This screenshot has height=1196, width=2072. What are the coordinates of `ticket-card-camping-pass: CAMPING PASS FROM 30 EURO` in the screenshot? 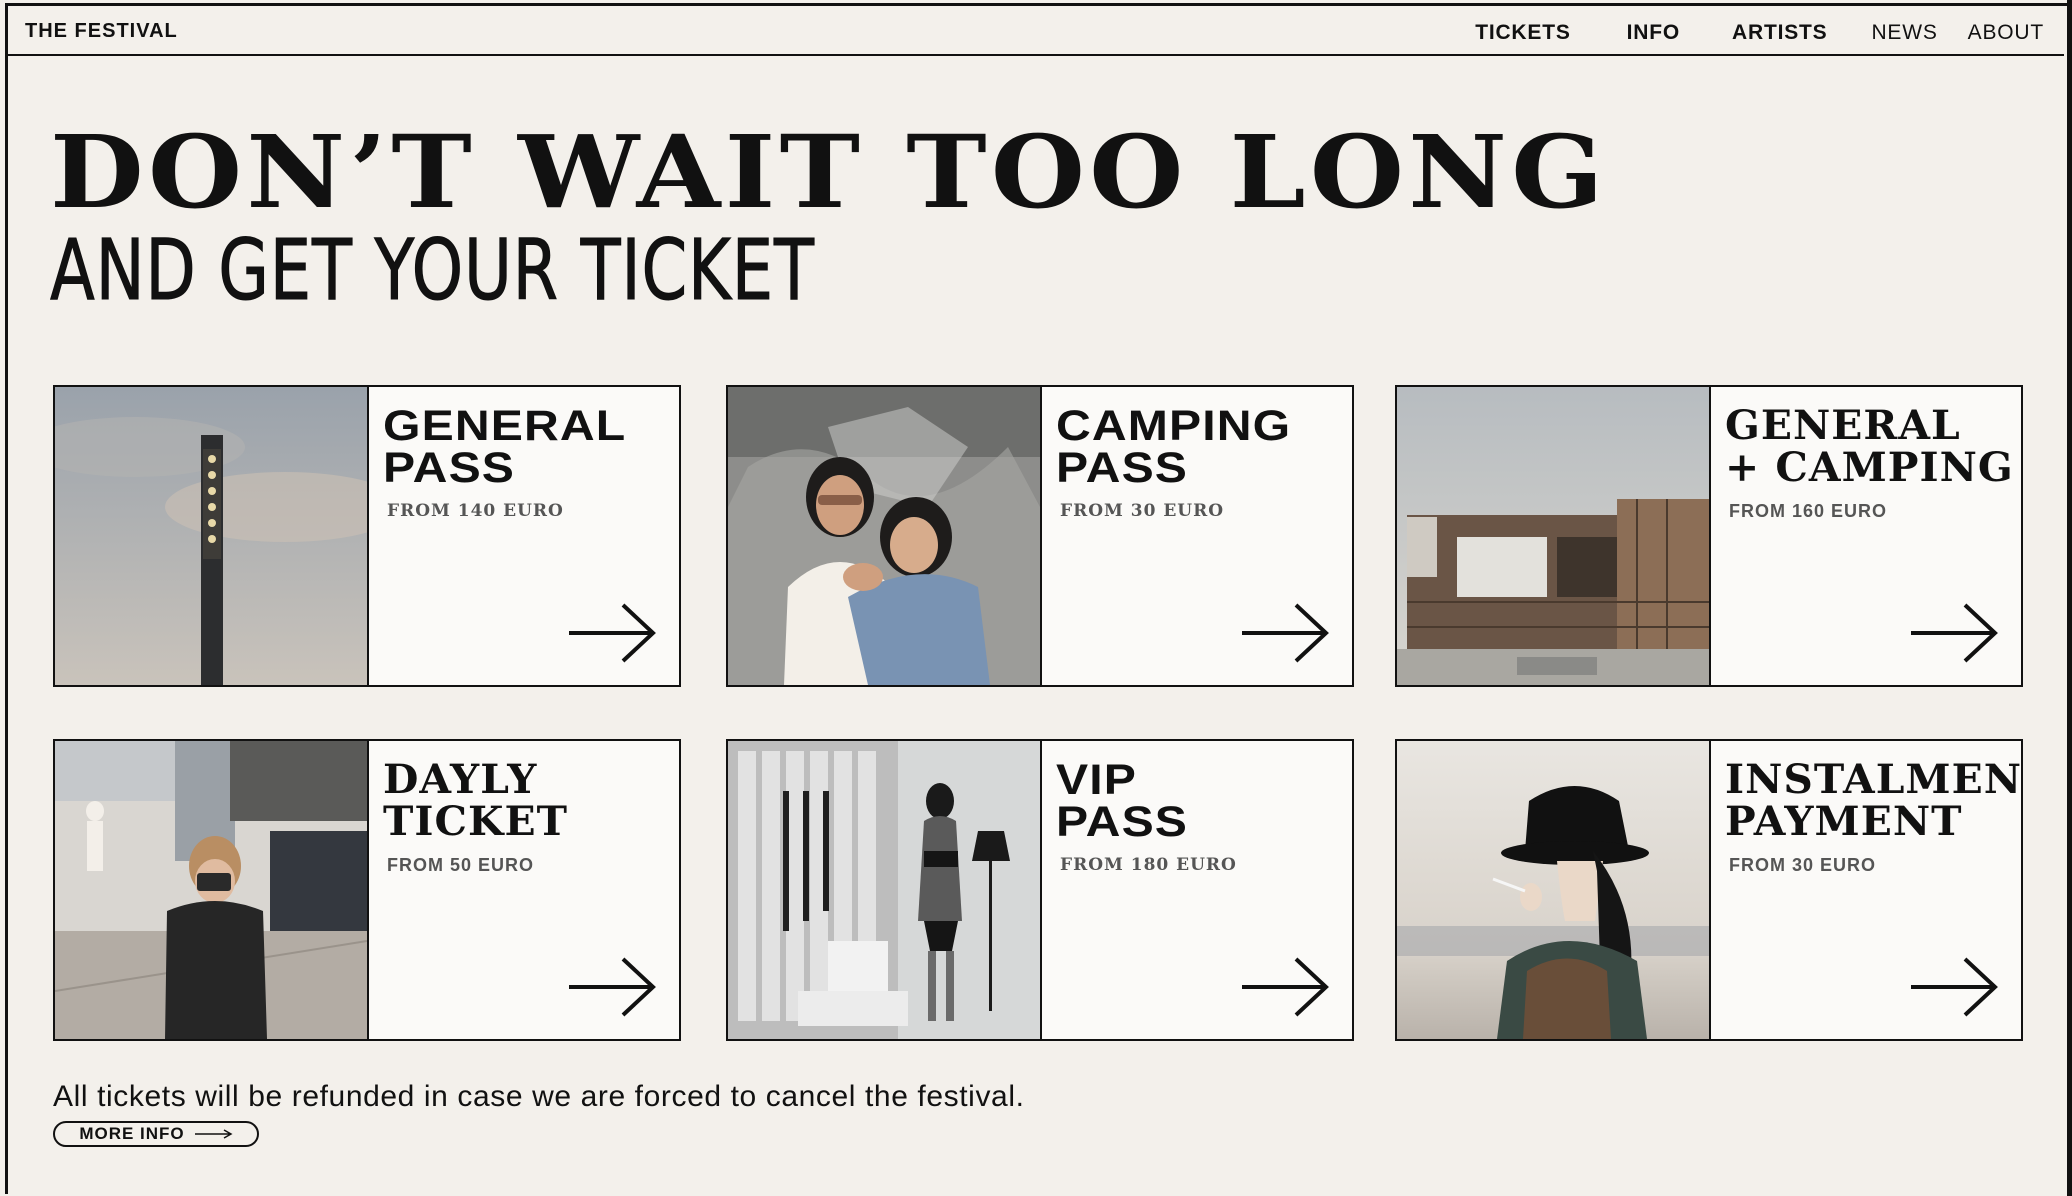 It's located at (1040, 536).